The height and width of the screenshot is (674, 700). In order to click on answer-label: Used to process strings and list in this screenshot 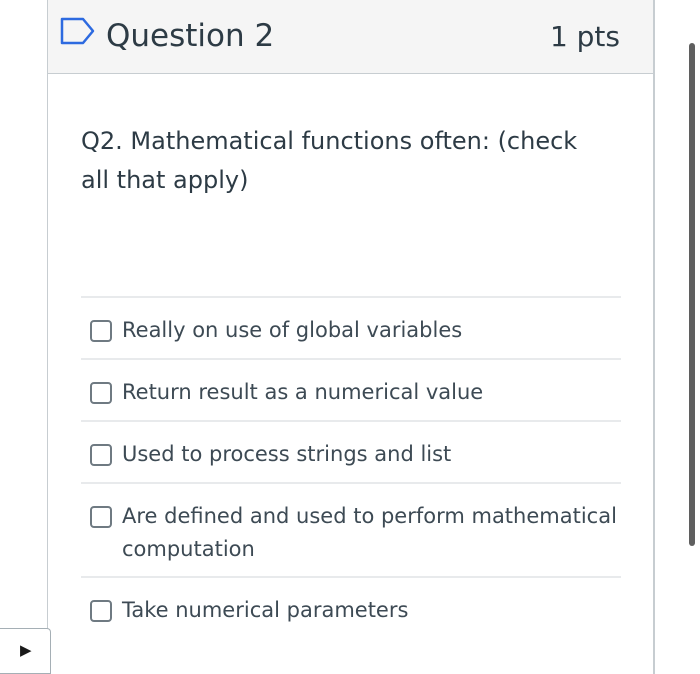, I will do `click(287, 454)`.